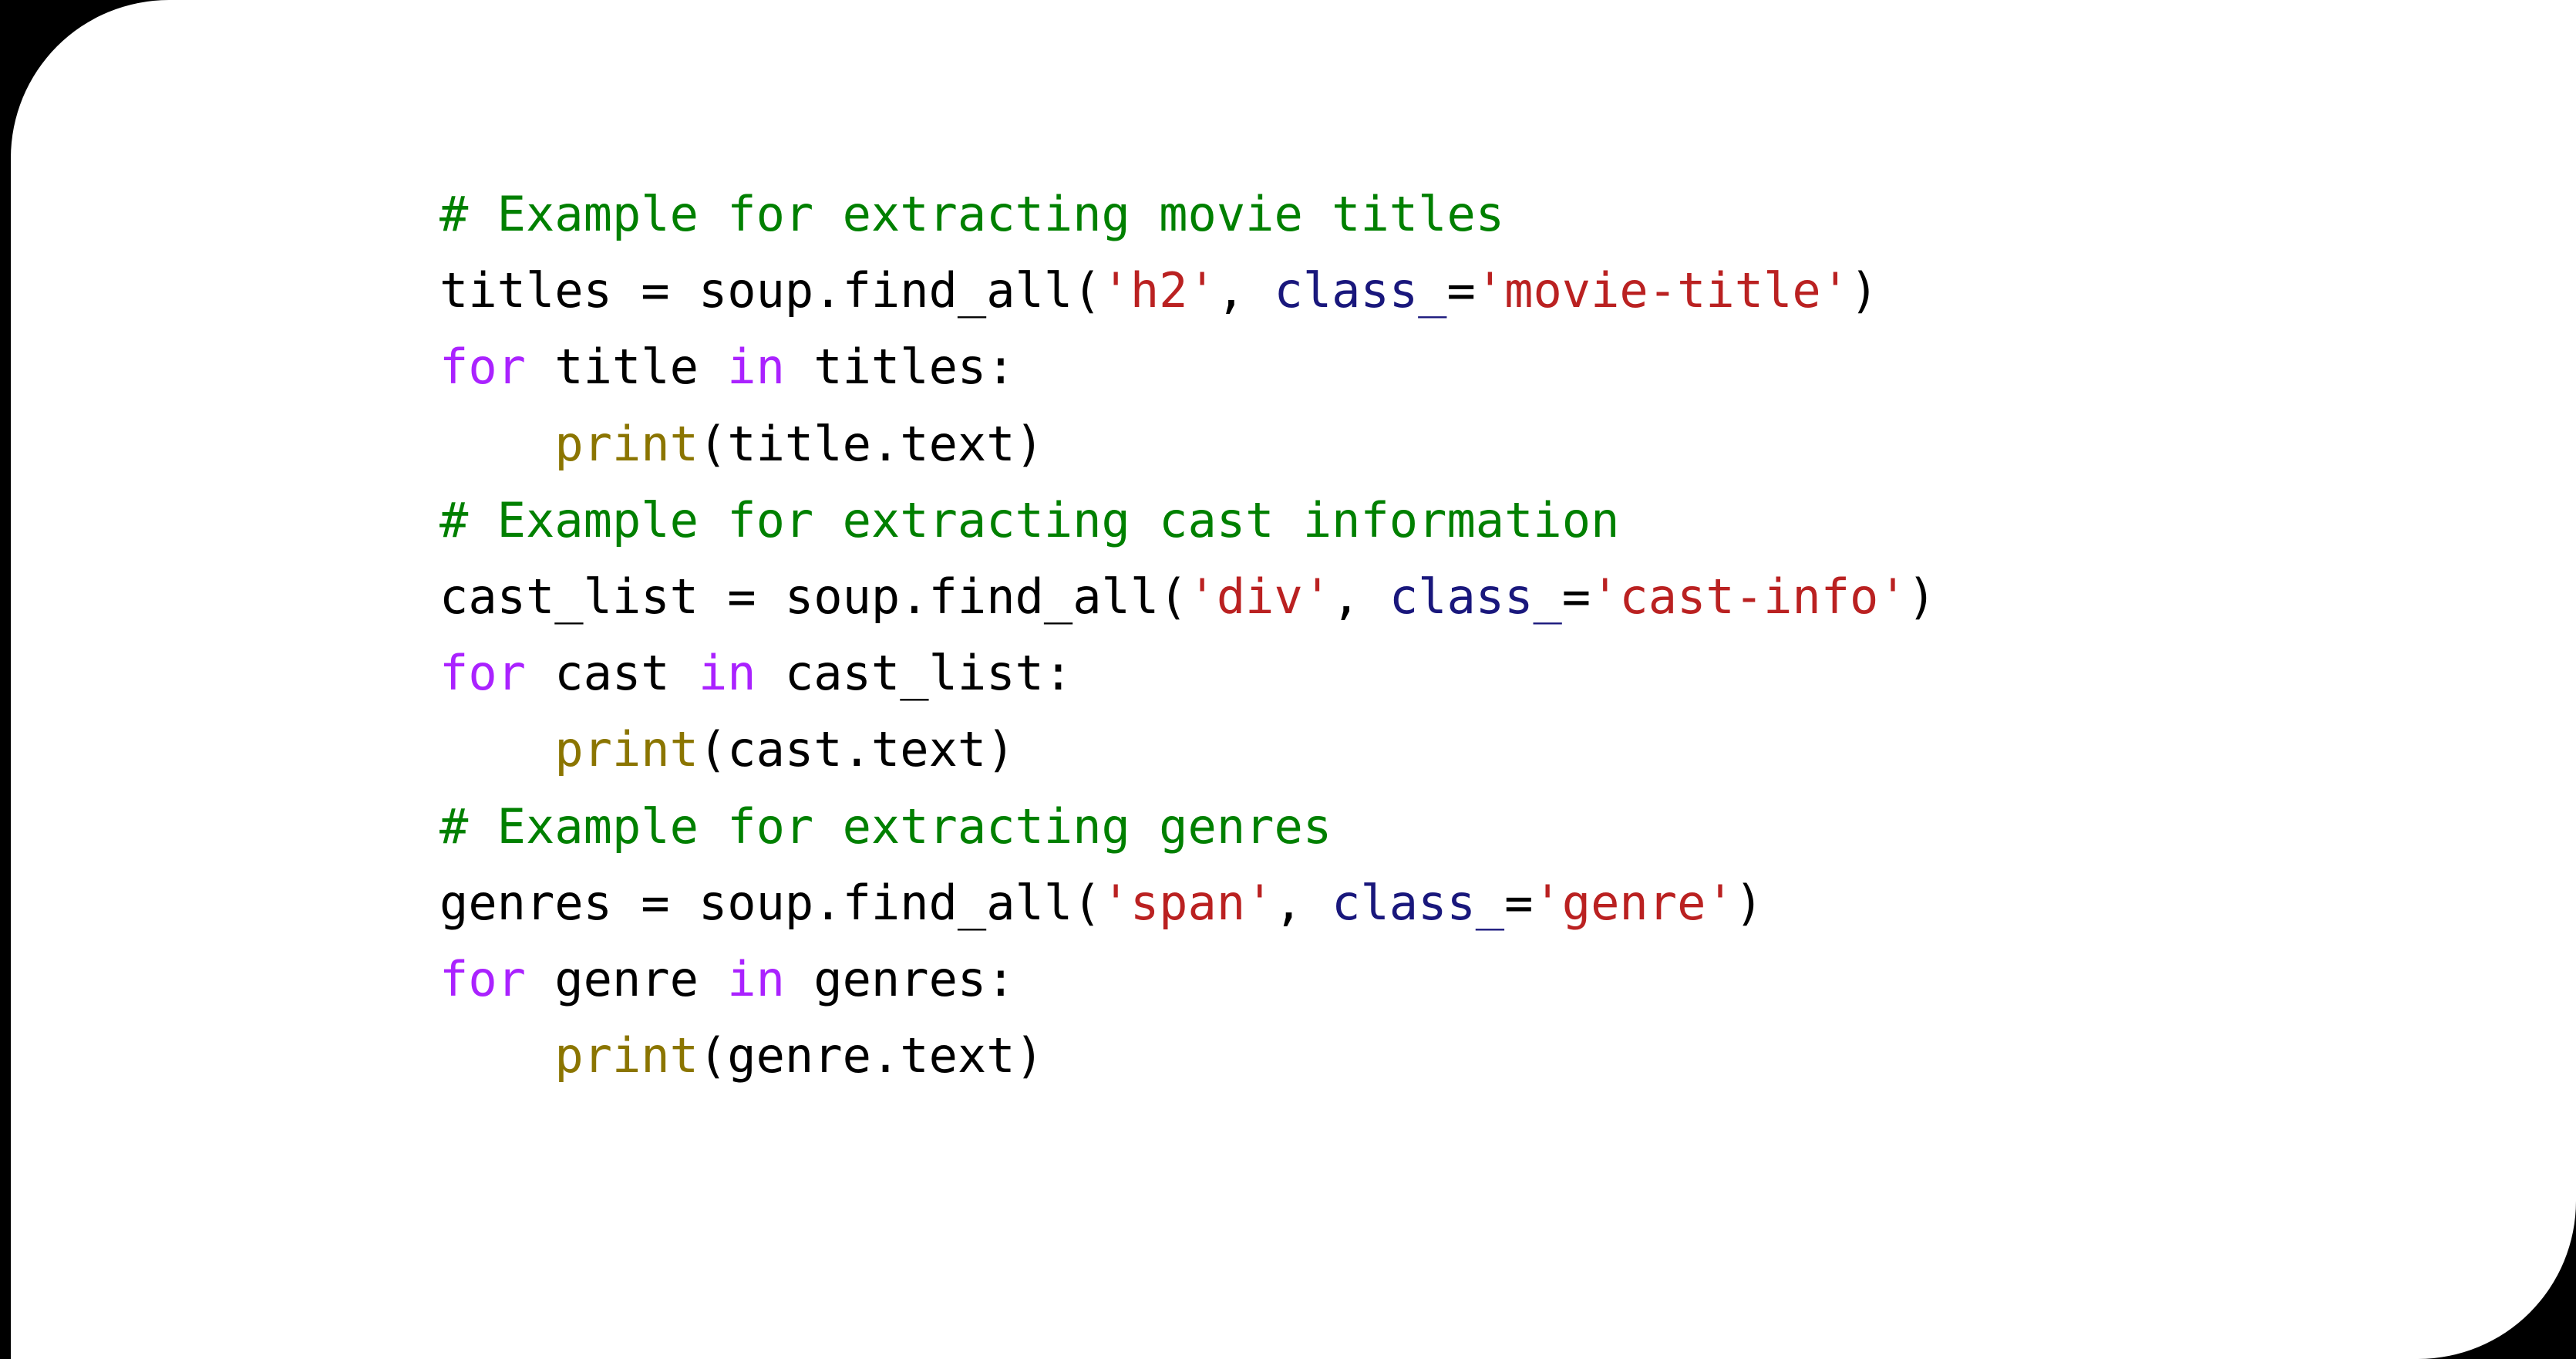  What do you see at coordinates (612, 673) in the screenshot?
I see `code-token-plain: cast` at bounding box center [612, 673].